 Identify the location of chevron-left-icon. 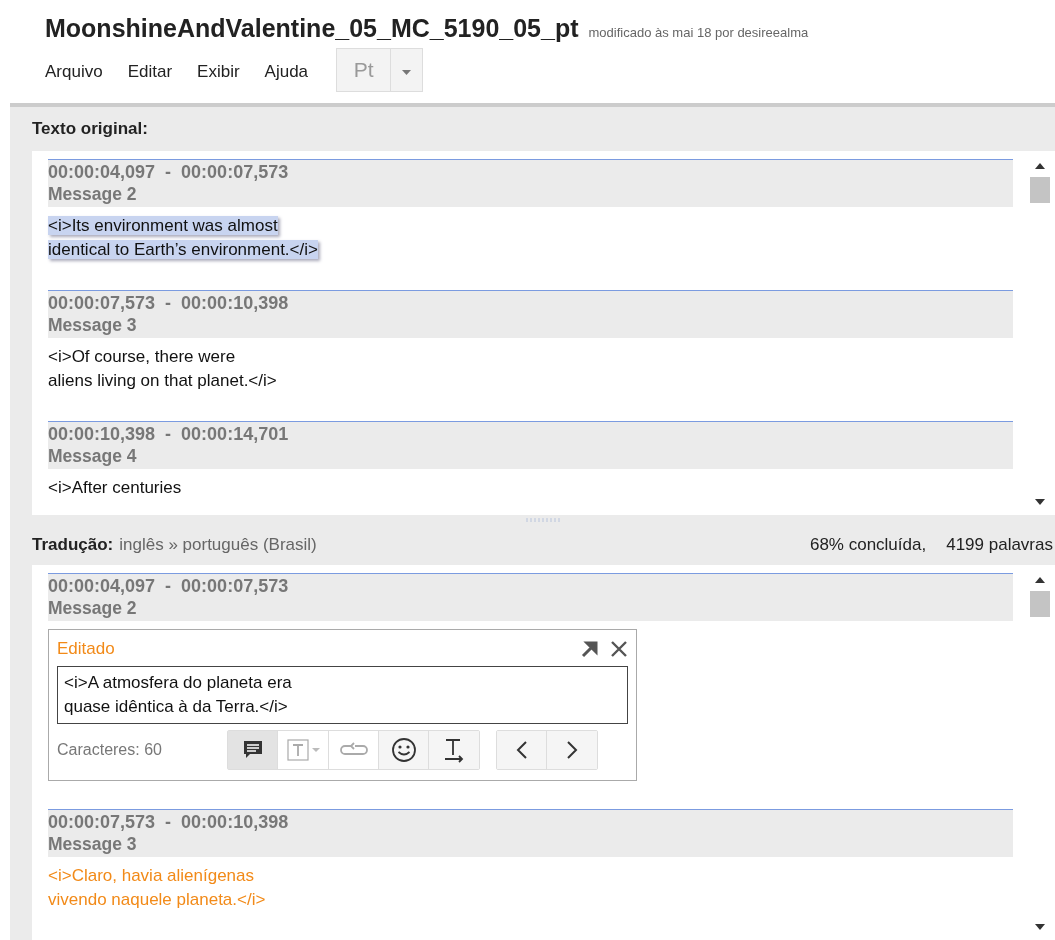
(521, 750).